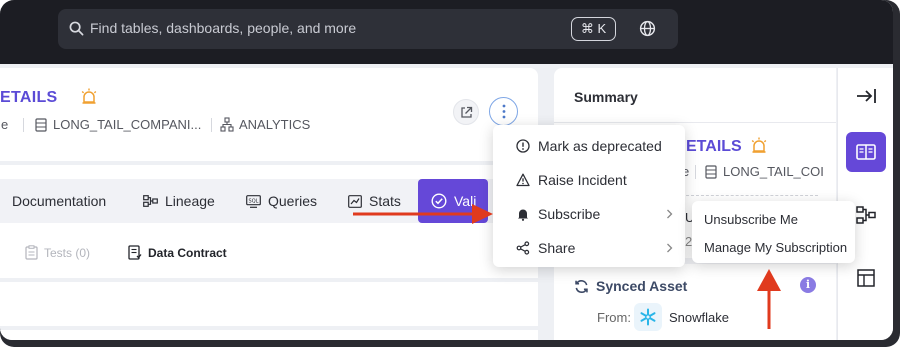 Image resolution: width=900 pixels, height=347 pixels. I want to click on tab-label: Queries, so click(293, 201).